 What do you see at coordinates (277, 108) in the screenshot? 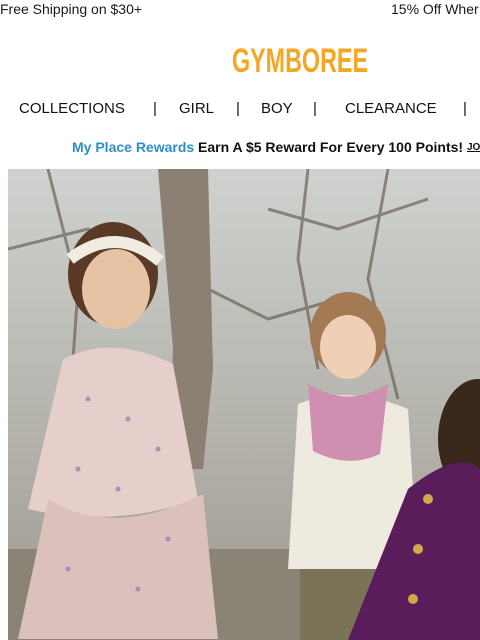
I see `nav-item-boy: BOY` at bounding box center [277, 108].